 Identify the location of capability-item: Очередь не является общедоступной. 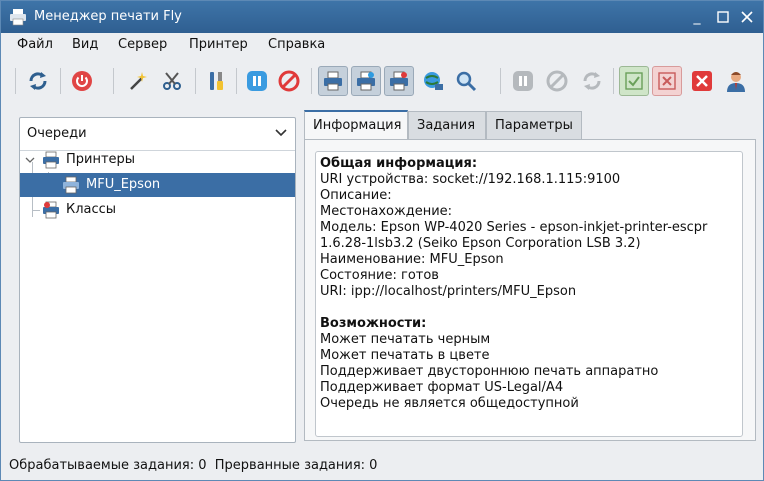
(449, 403).